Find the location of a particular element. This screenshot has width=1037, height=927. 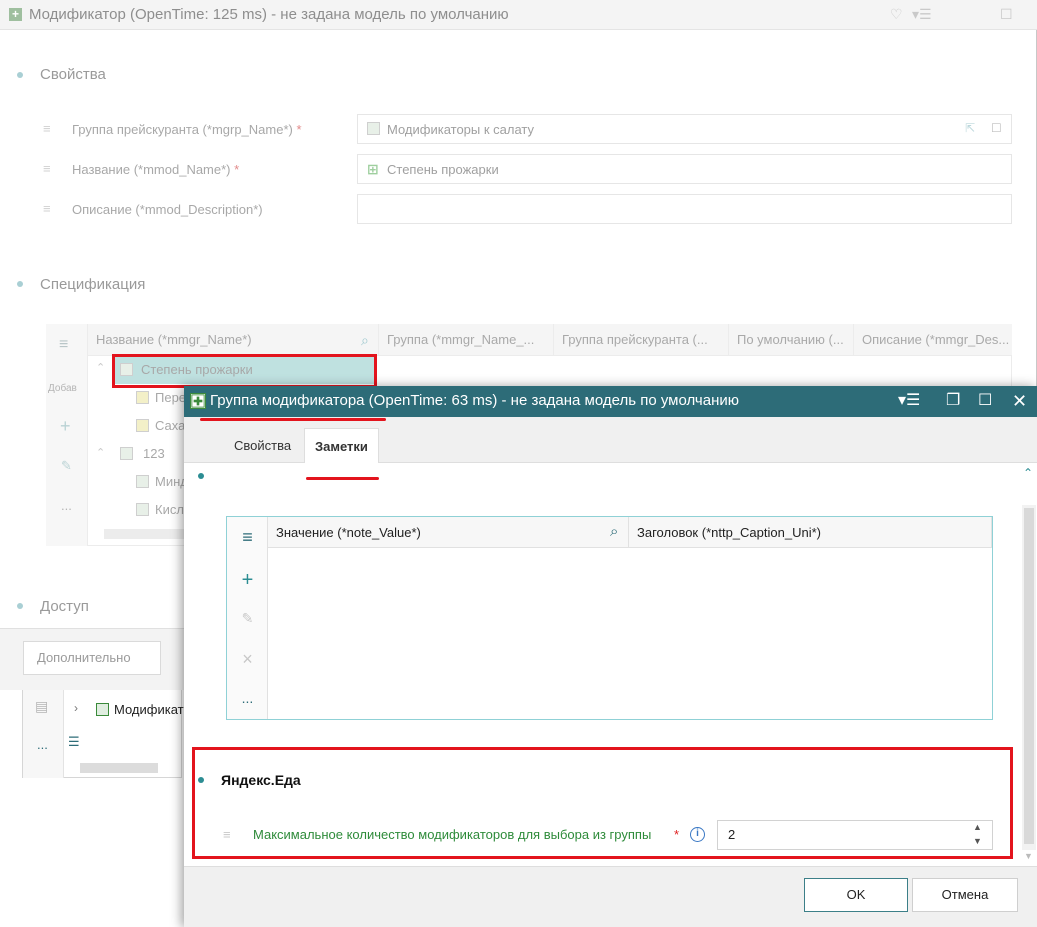

dialog-footer is located at coordinates (610, 896).